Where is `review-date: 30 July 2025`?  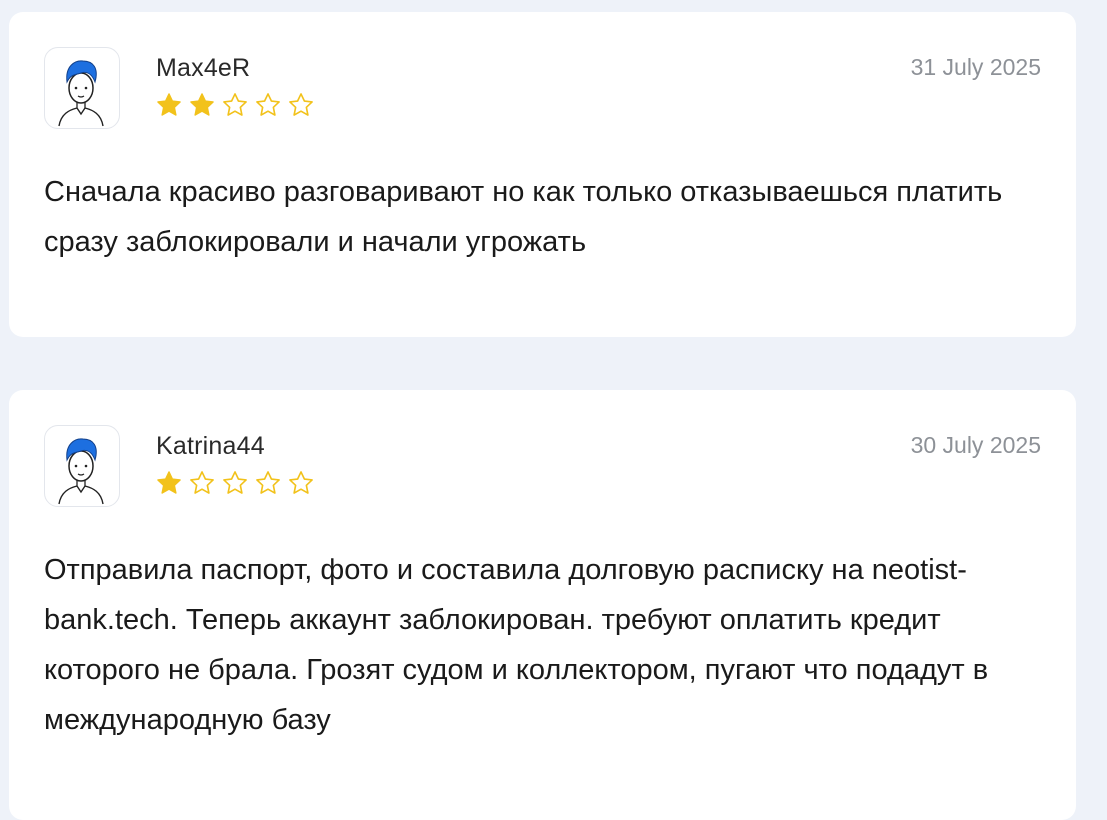 review-date: 30 July 2025 is located at coordinates (975, 445).